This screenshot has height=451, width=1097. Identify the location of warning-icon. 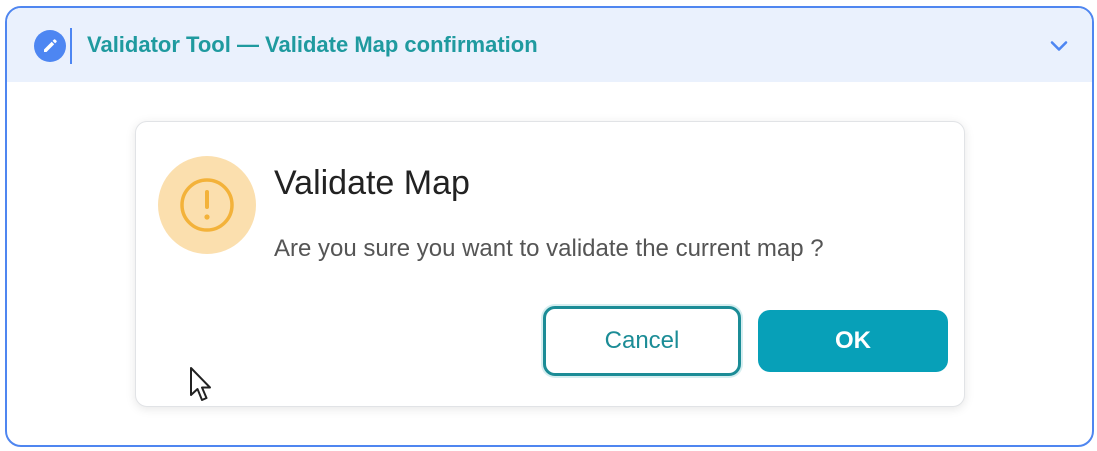
(207, 205).